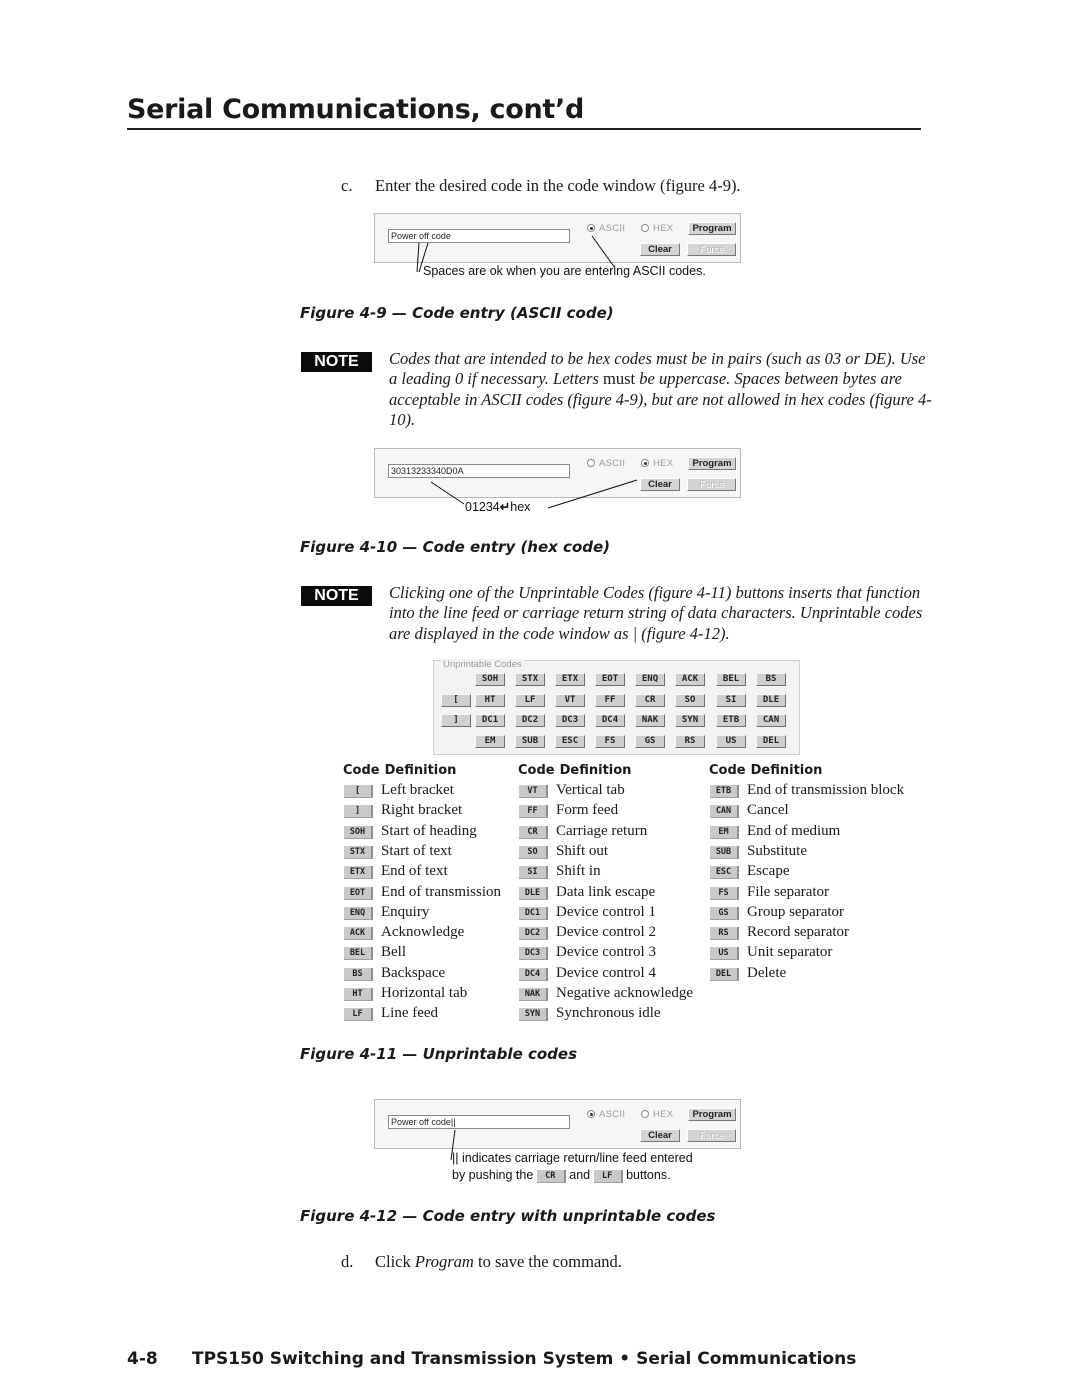 The width and height of the screenshot is (1080, 1397). What do you see at coordinates (494, 1175) in the screenshot?
I see `callout-text: by pushing the` at bounding box center [494, 1175].